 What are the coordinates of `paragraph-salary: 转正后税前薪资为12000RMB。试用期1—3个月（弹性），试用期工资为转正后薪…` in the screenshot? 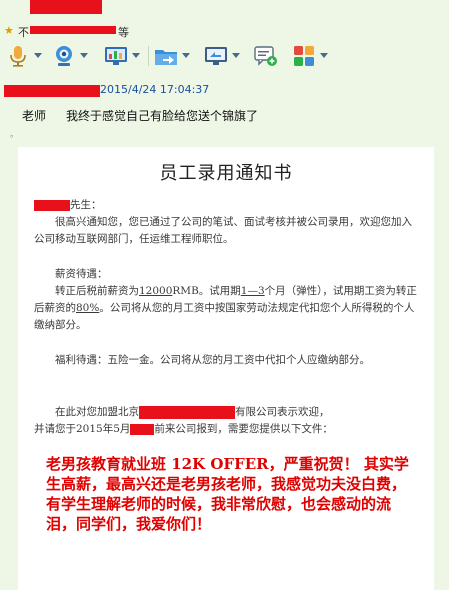 It's located at (225, 308).